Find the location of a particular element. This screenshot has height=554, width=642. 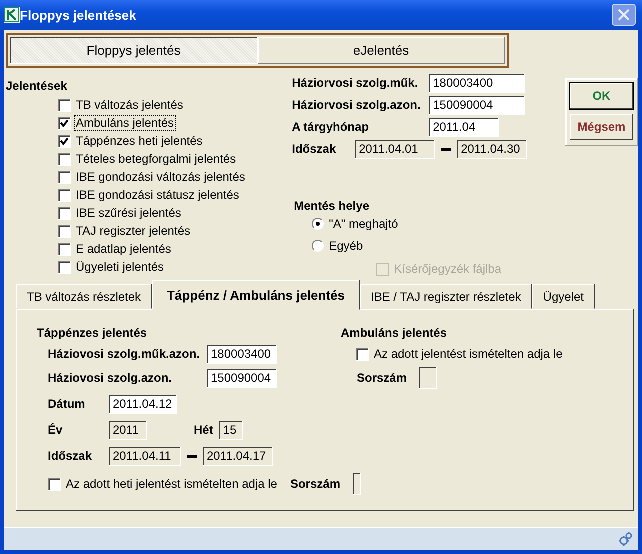

field-label: A tárgyhónap is located at coordinates (331, 127).